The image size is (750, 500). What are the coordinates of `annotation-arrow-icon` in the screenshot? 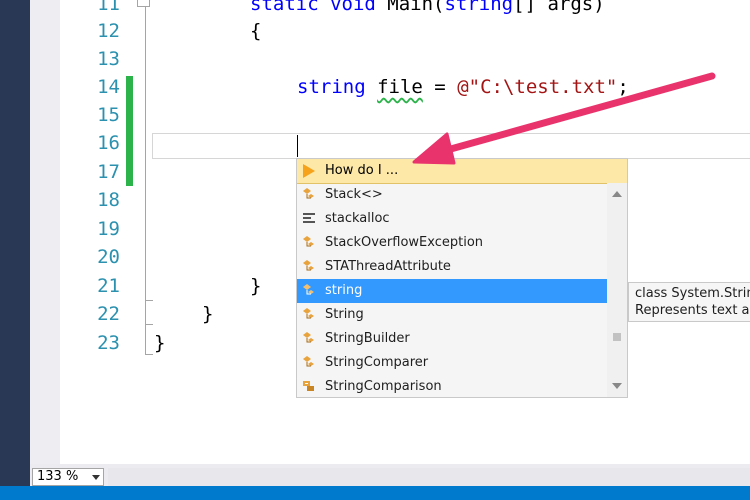 It's located at (564, 118).